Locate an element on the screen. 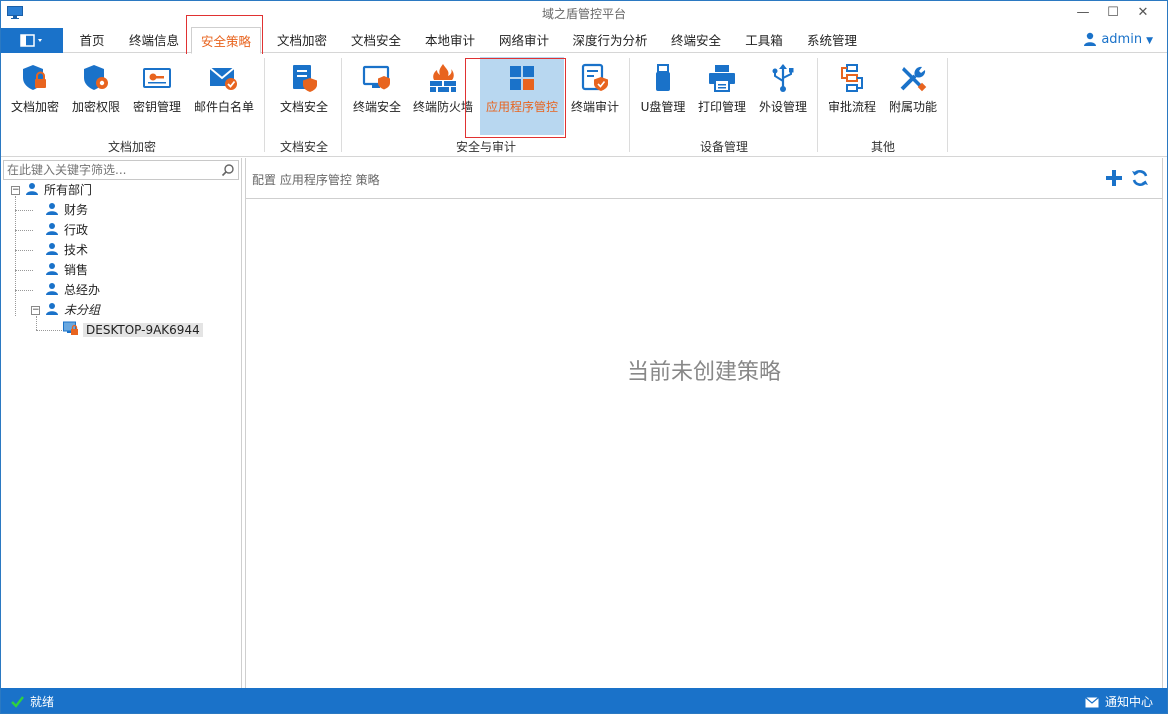  tree-node-finance: 财务 is located at coordinates (66, 210).